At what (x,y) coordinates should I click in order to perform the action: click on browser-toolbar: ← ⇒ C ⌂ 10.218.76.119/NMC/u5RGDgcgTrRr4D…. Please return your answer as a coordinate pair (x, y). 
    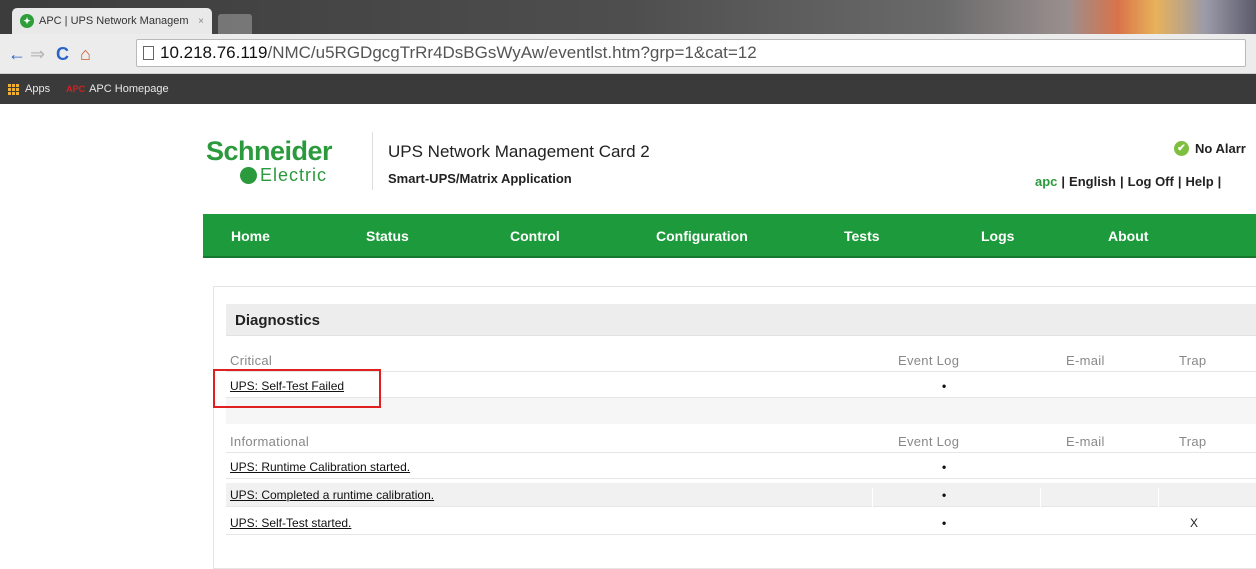
    Looking at the image, I should click on (628, 54).